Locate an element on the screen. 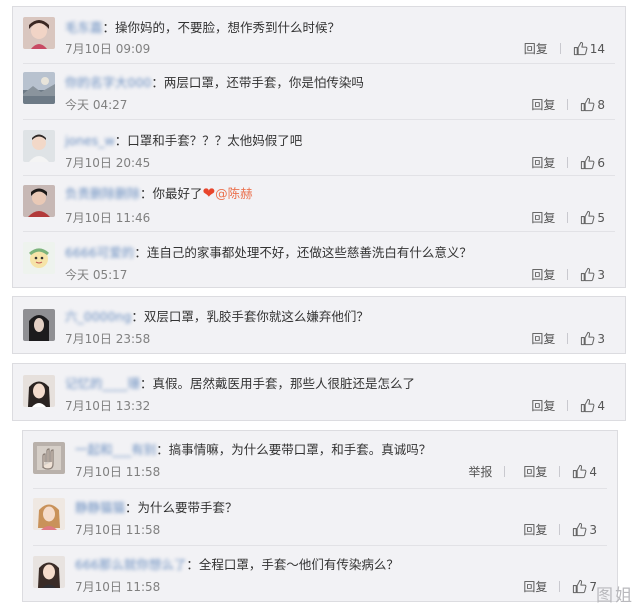 Image resolution: width=640 pixels, height=610 pixels. comment-time: 今天 05:17 is located at coordinates (96, 275).